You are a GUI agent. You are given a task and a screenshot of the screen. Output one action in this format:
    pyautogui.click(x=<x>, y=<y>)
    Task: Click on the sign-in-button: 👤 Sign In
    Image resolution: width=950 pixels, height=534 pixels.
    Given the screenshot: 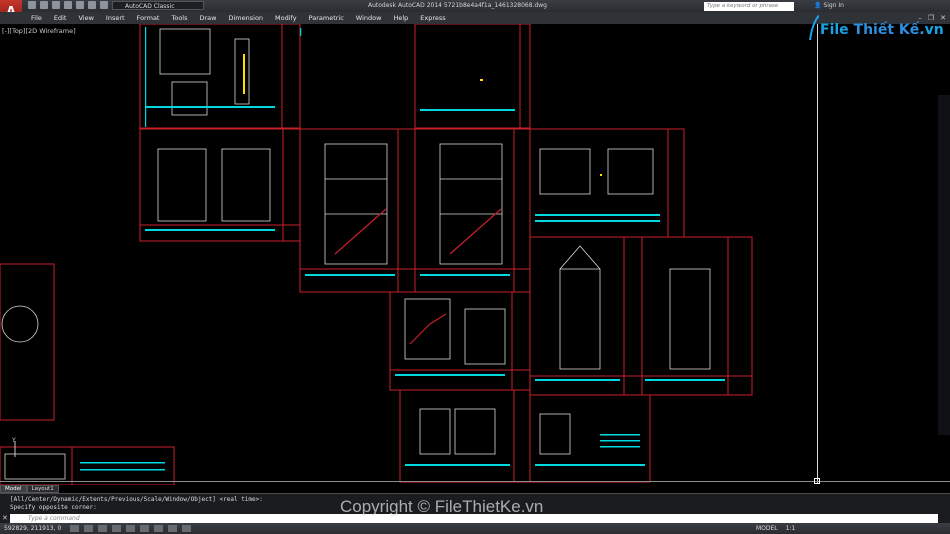 What is the action you would take?
    pyautogui.click(x=829, y=6)
    